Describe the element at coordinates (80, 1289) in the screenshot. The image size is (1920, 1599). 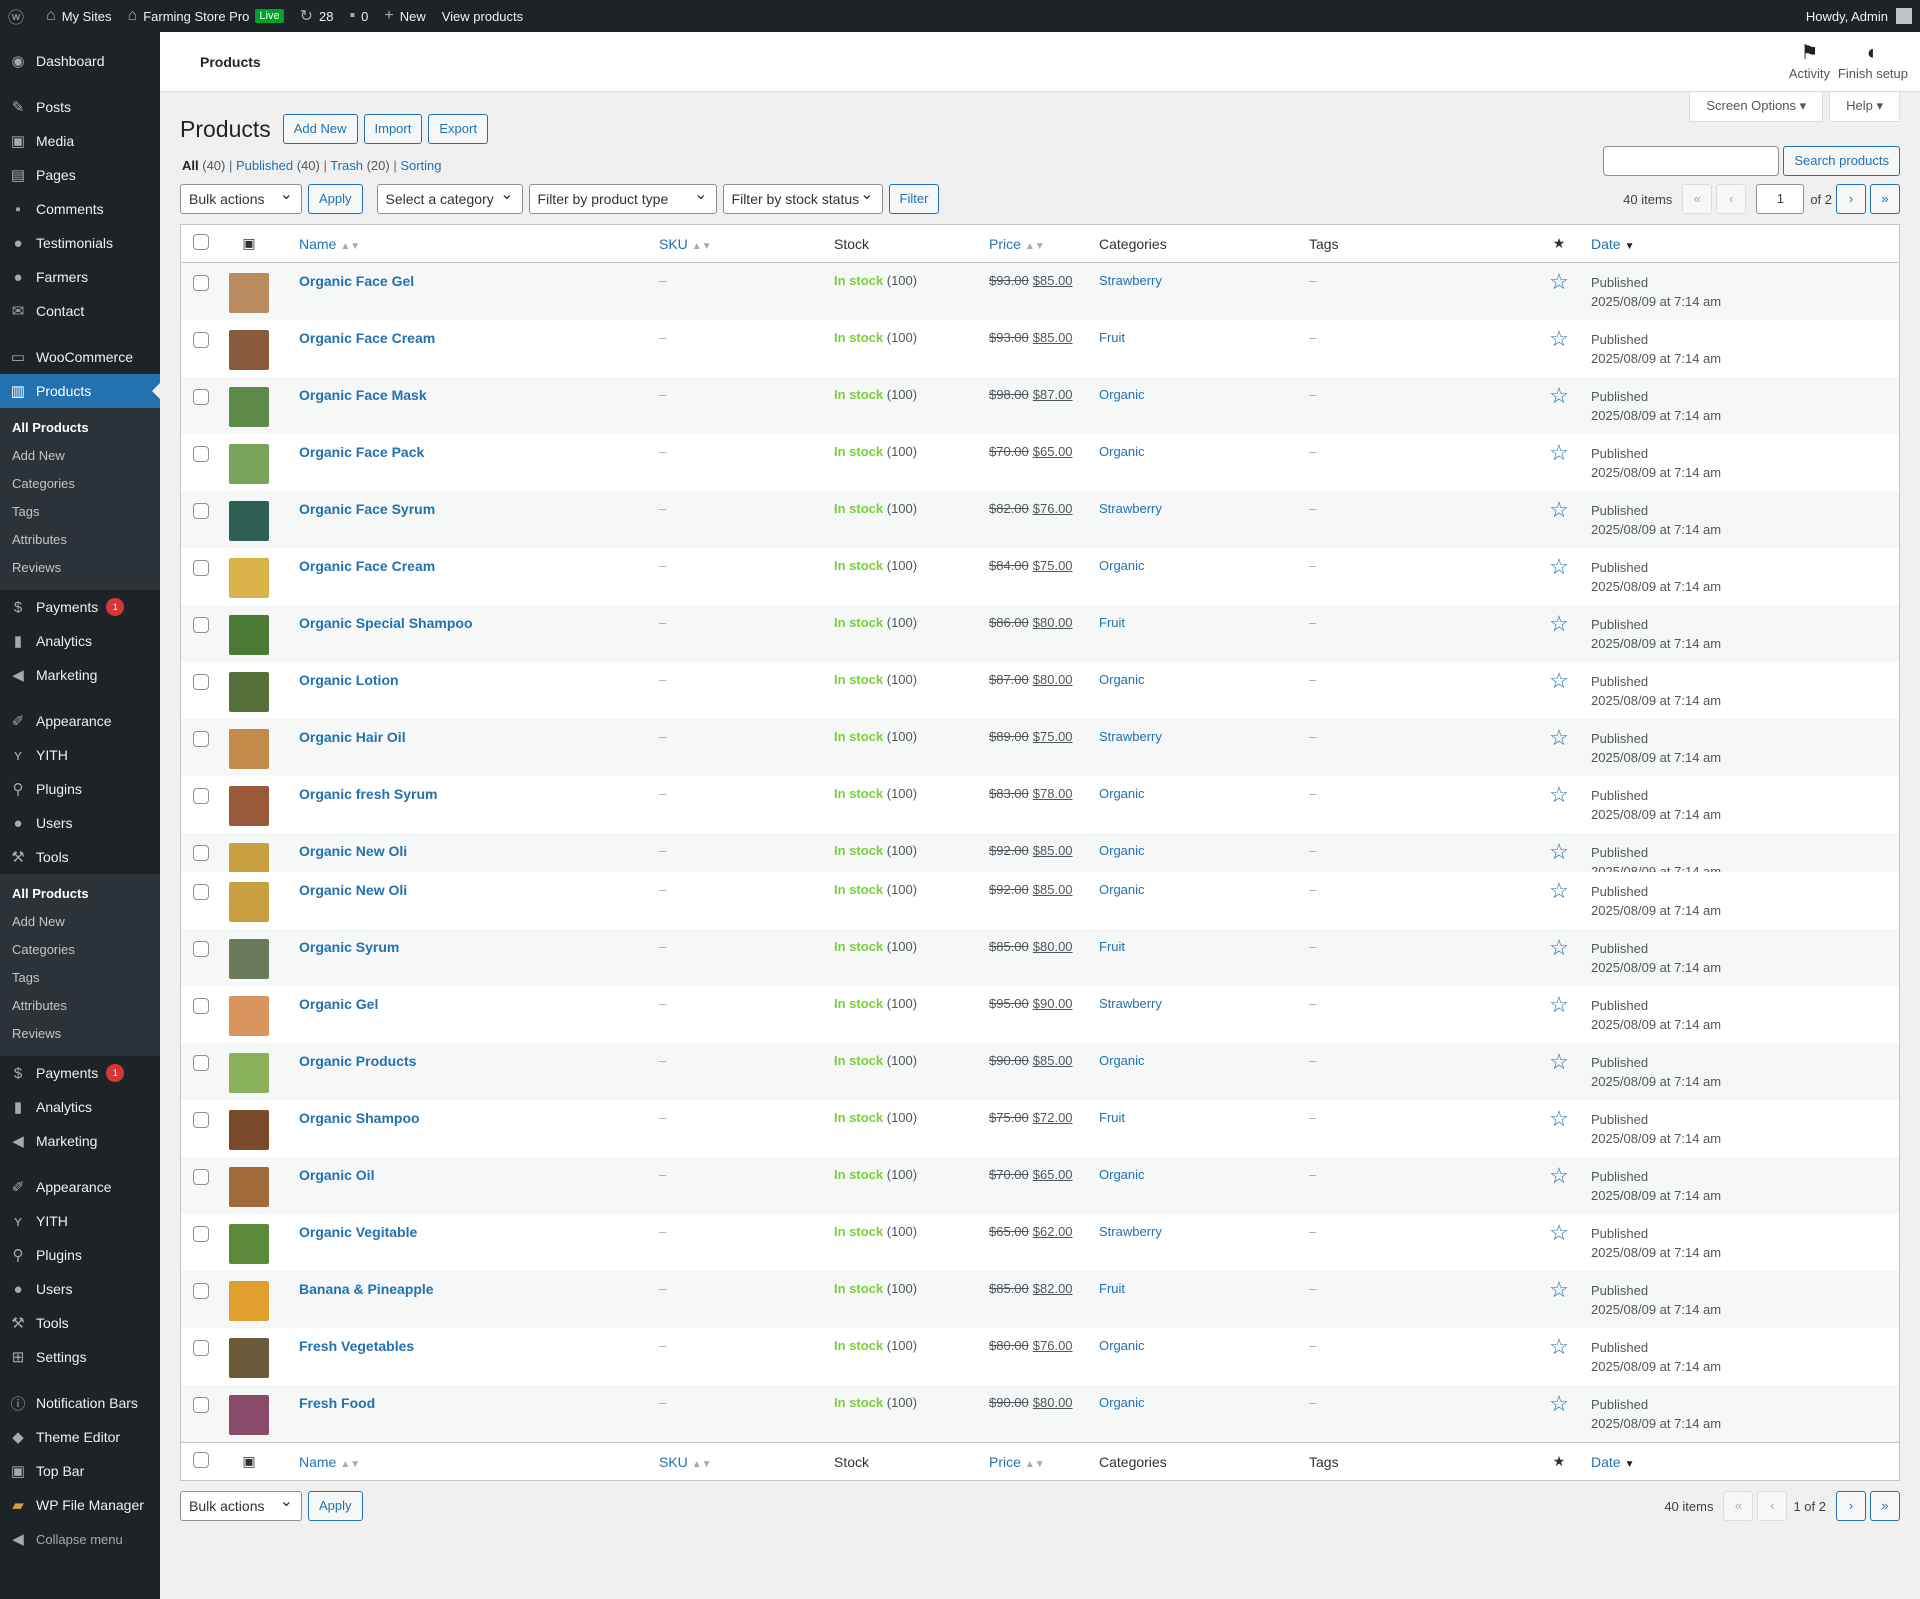
I see `menu-users: ● Users` at that location.